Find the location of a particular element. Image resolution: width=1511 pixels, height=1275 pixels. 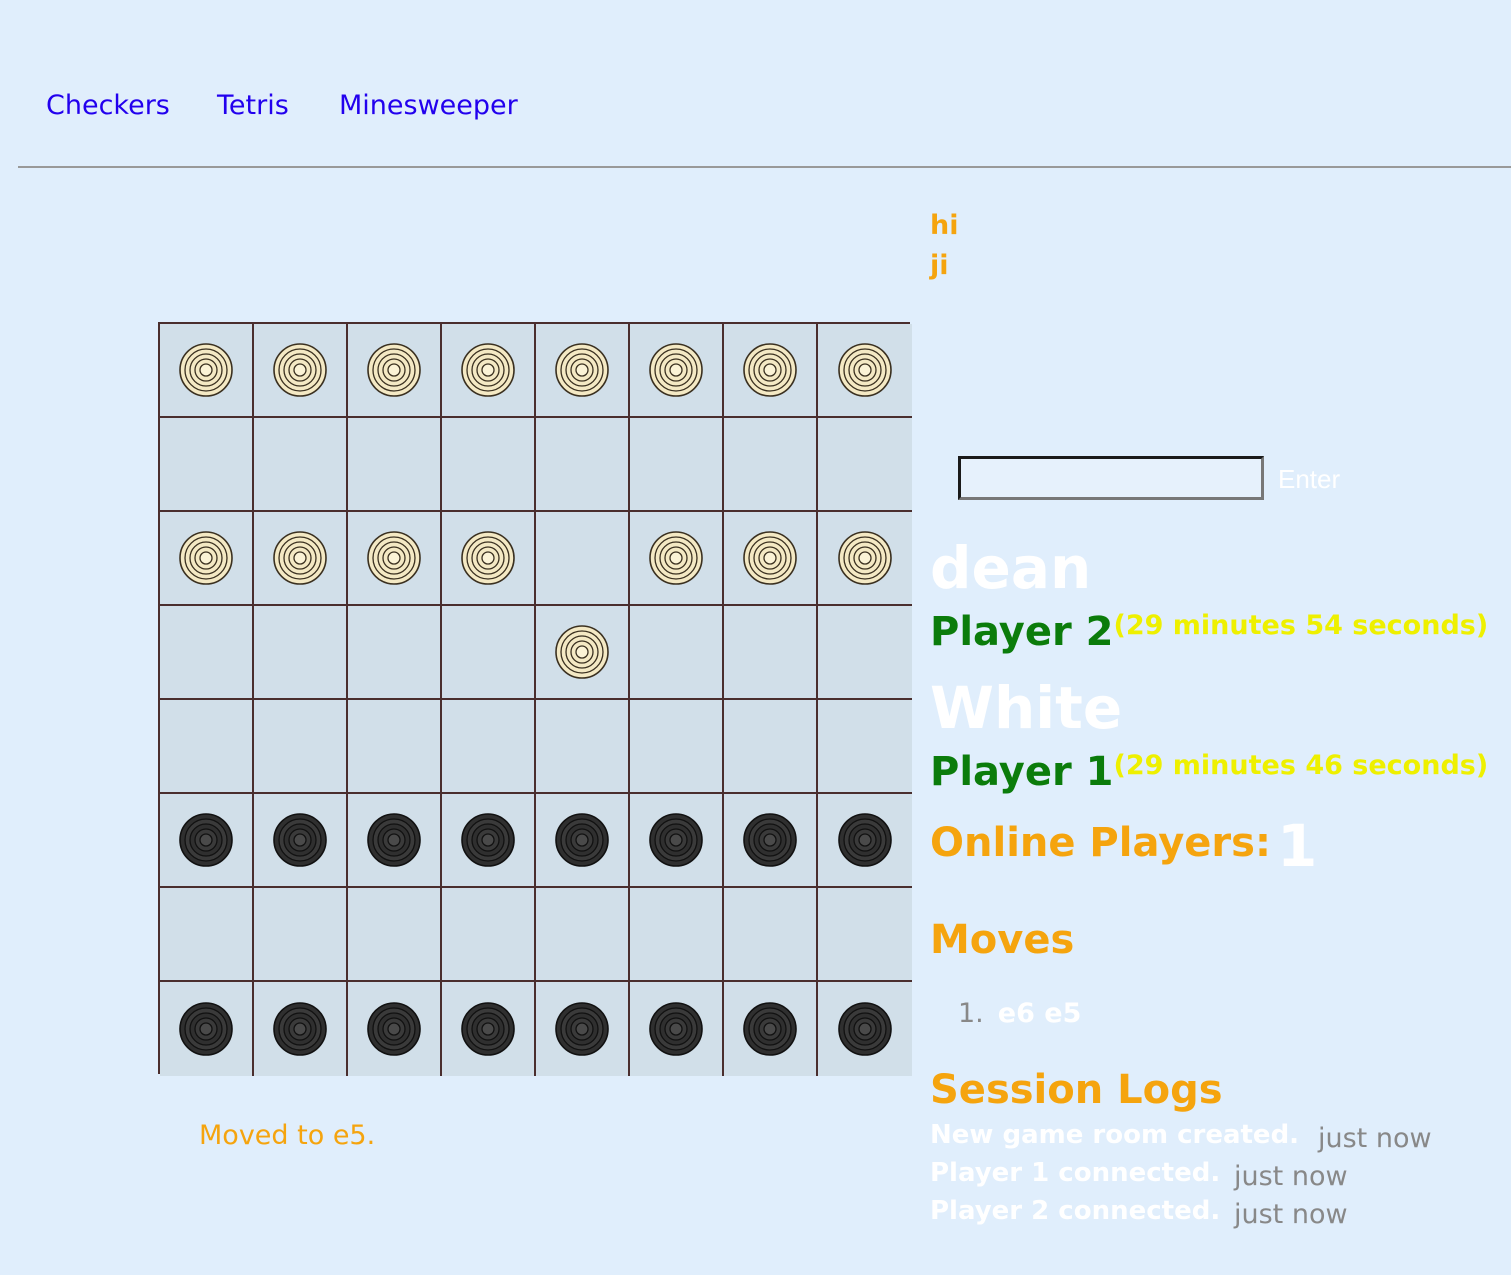

board-square-g8 is located at coordinates (771, 371).